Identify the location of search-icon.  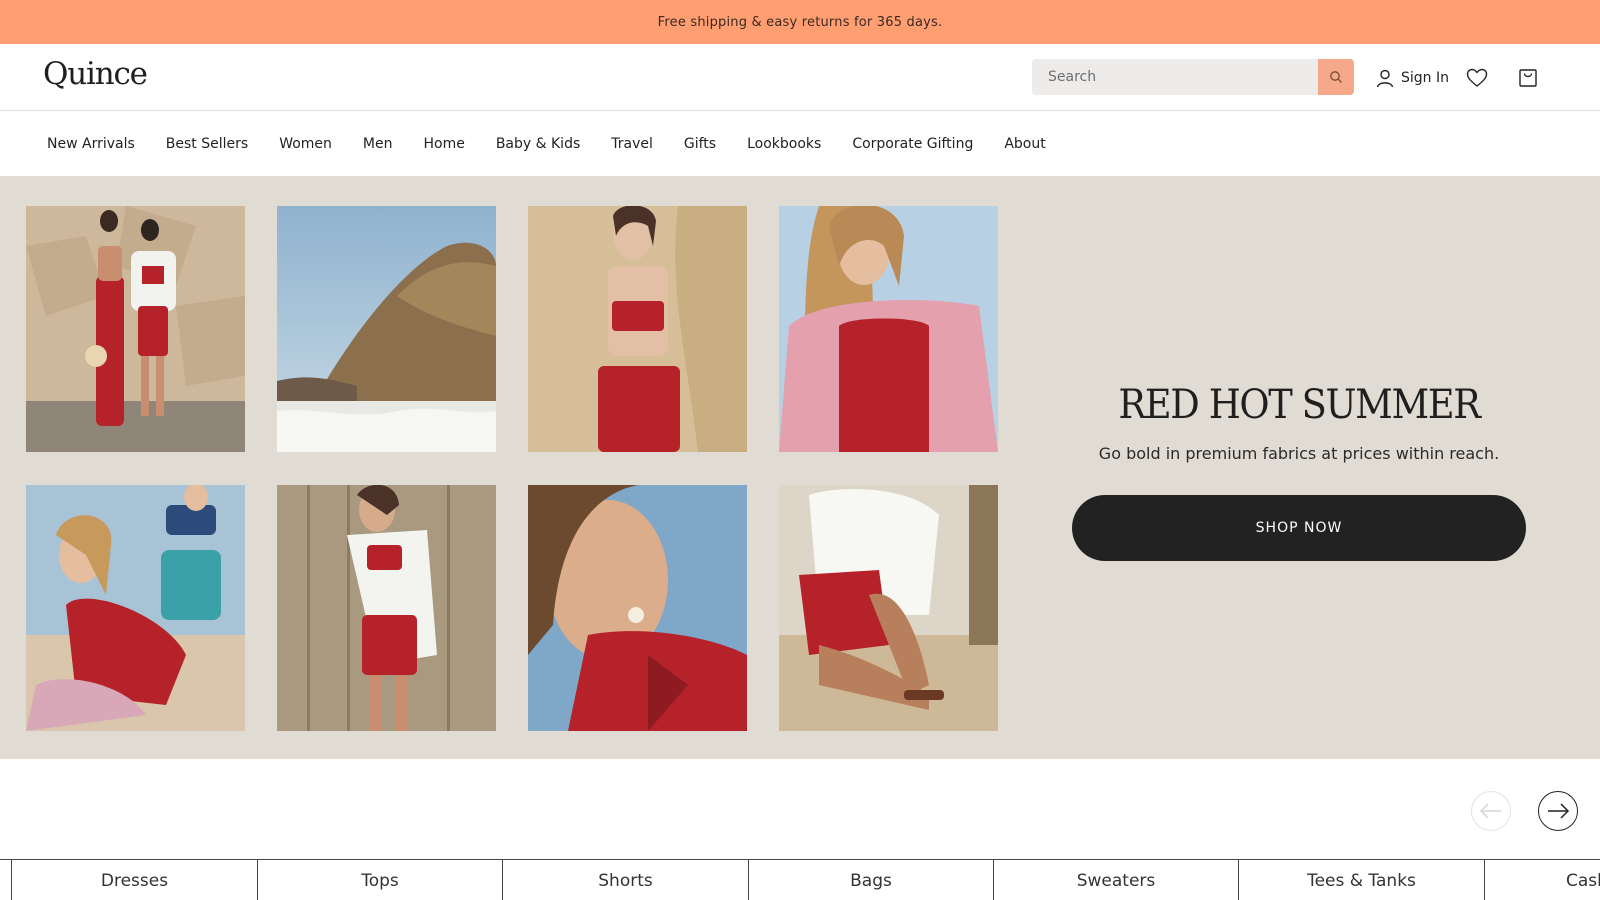
(1336, 77).